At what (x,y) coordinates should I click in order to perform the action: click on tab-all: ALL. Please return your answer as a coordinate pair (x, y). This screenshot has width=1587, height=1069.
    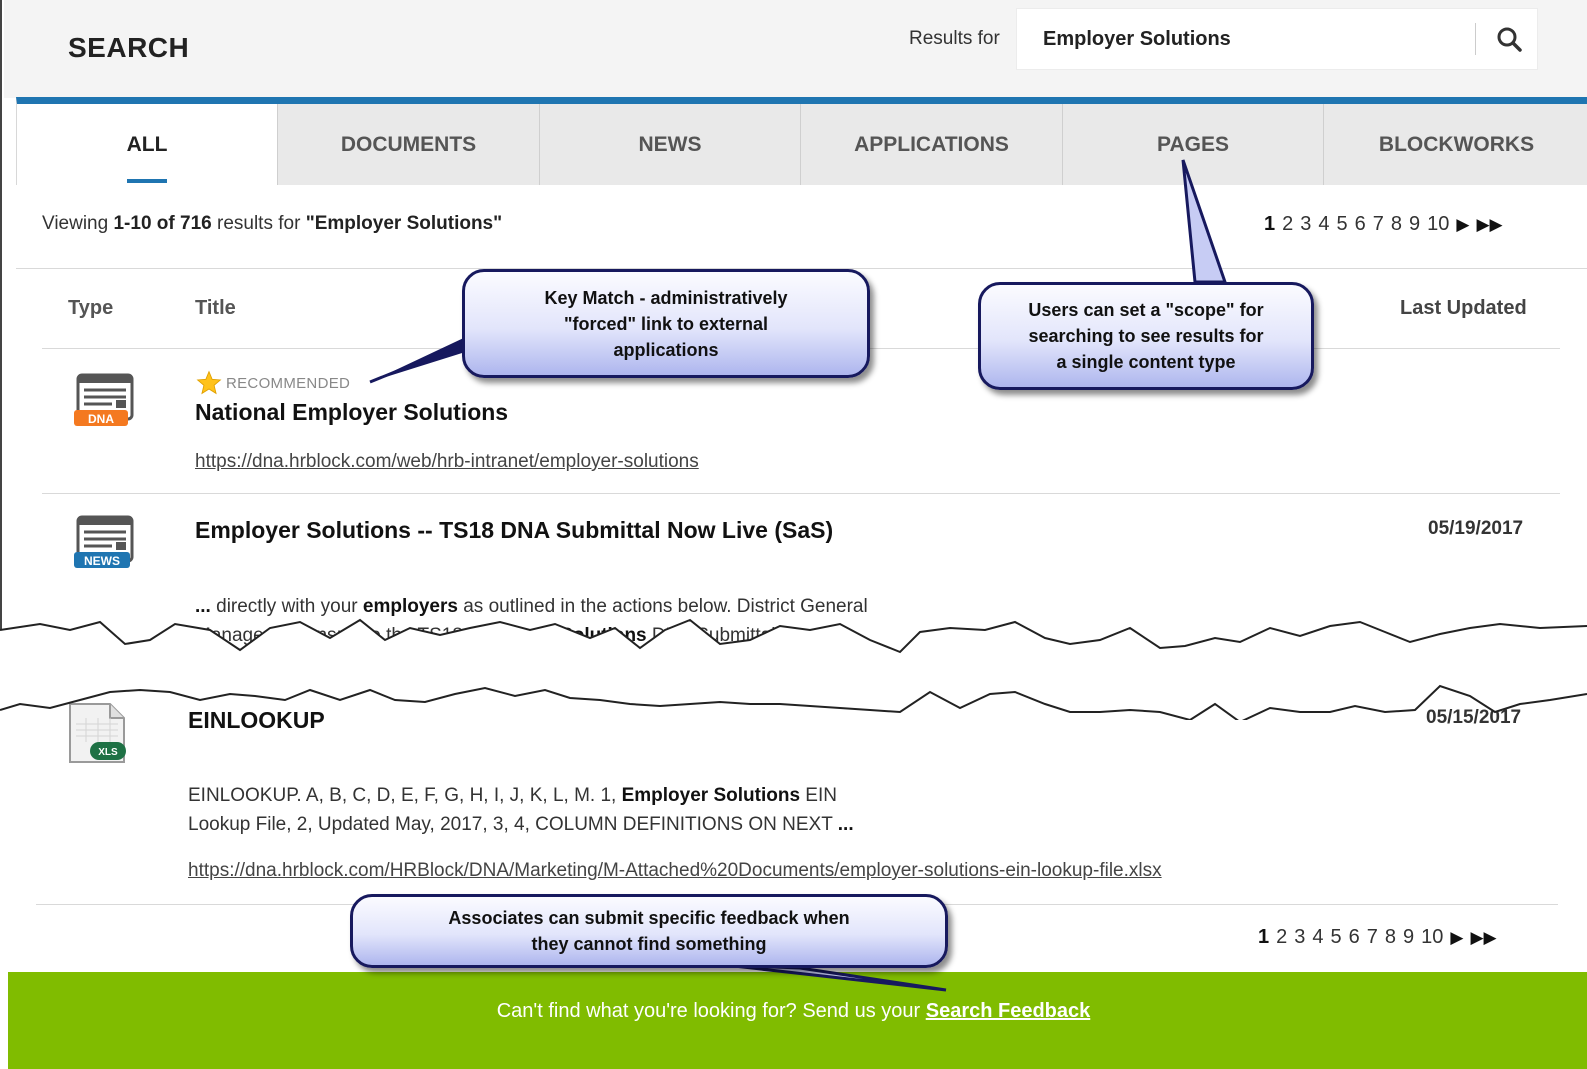
    Looking at the image, I should click on (147, 144).